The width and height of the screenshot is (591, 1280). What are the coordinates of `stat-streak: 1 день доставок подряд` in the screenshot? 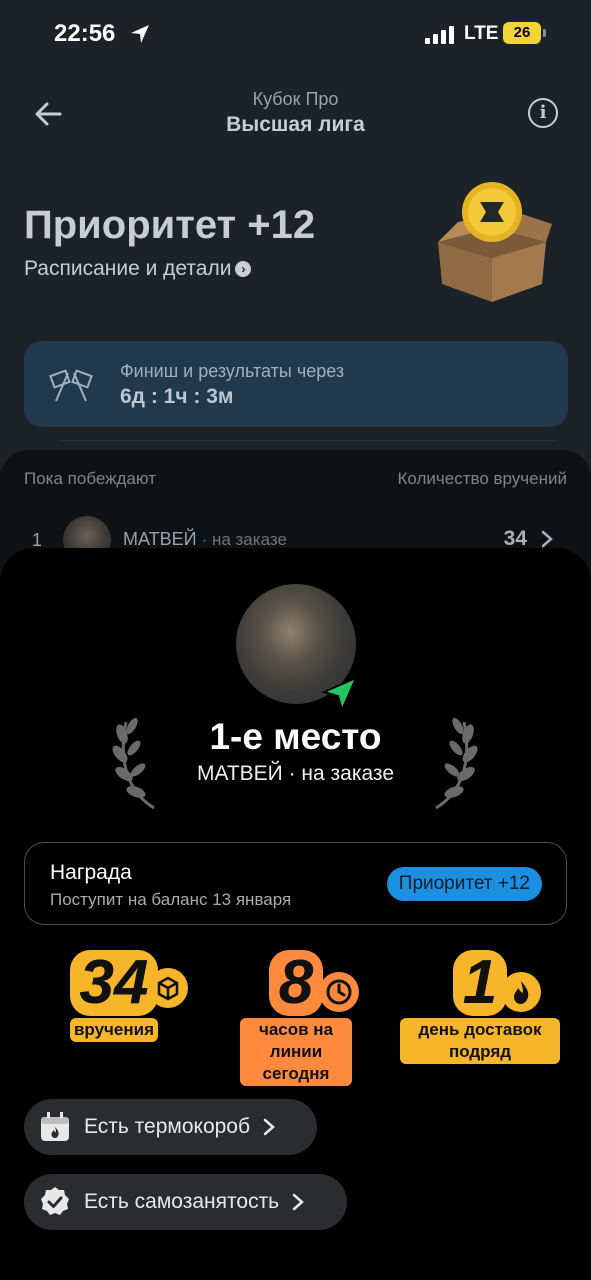 It's located at (480, 1006).